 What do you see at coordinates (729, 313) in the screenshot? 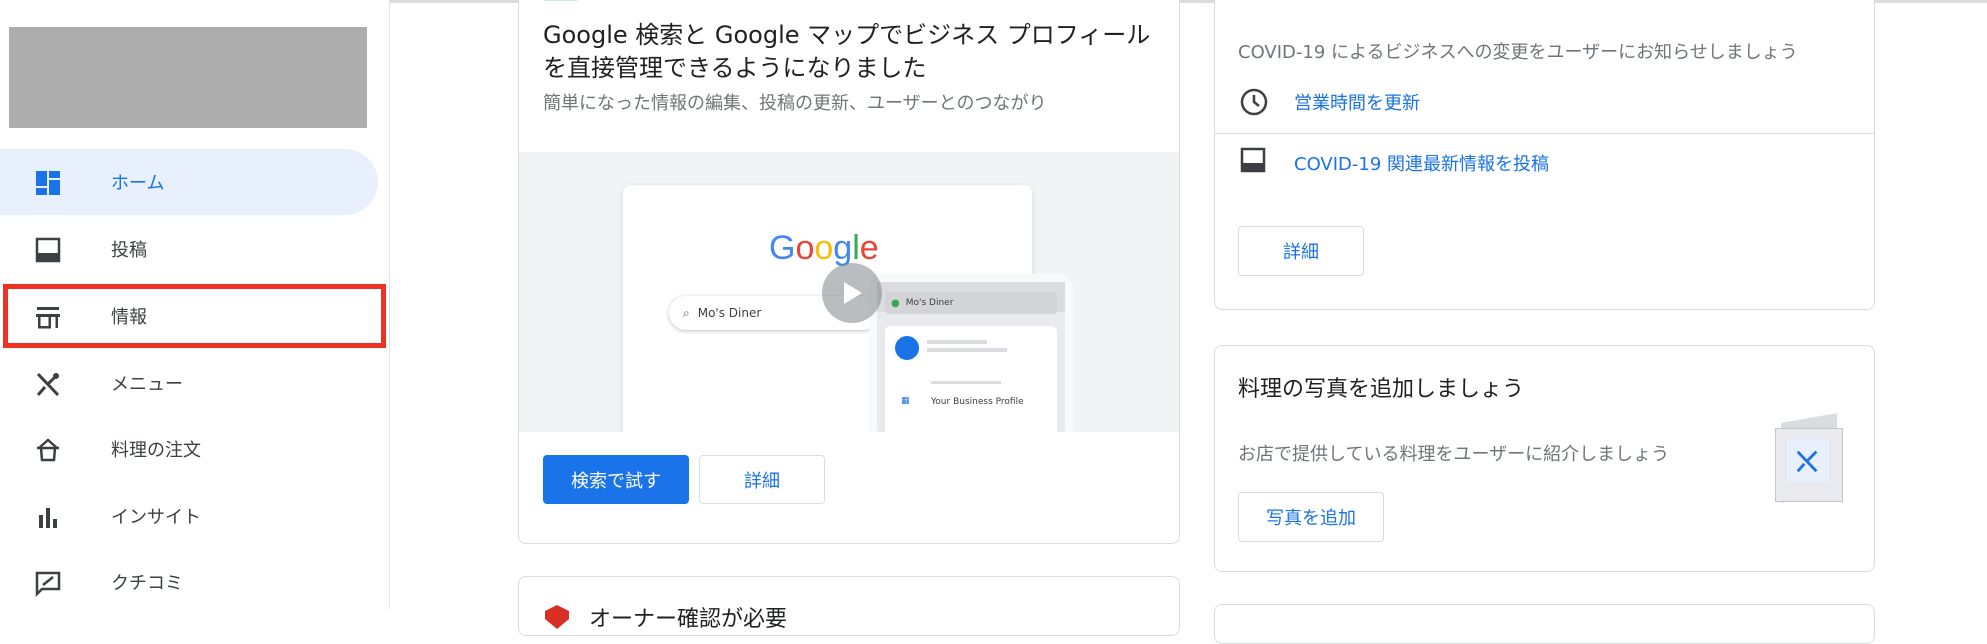
I see `mock-search-text: Mo's Diner` at bounding box center [729, 313].